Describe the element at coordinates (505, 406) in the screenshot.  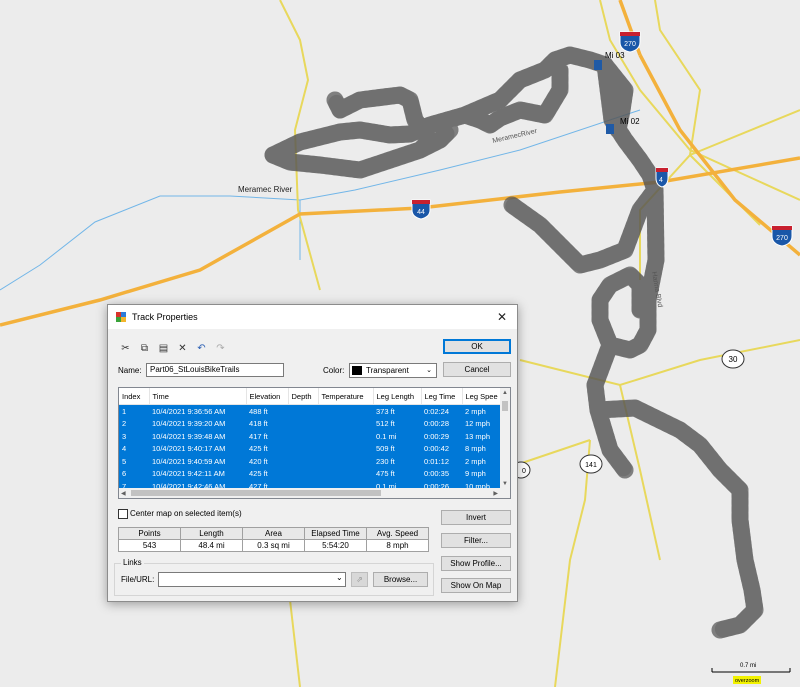
I see `scroll-thumb` at that location.